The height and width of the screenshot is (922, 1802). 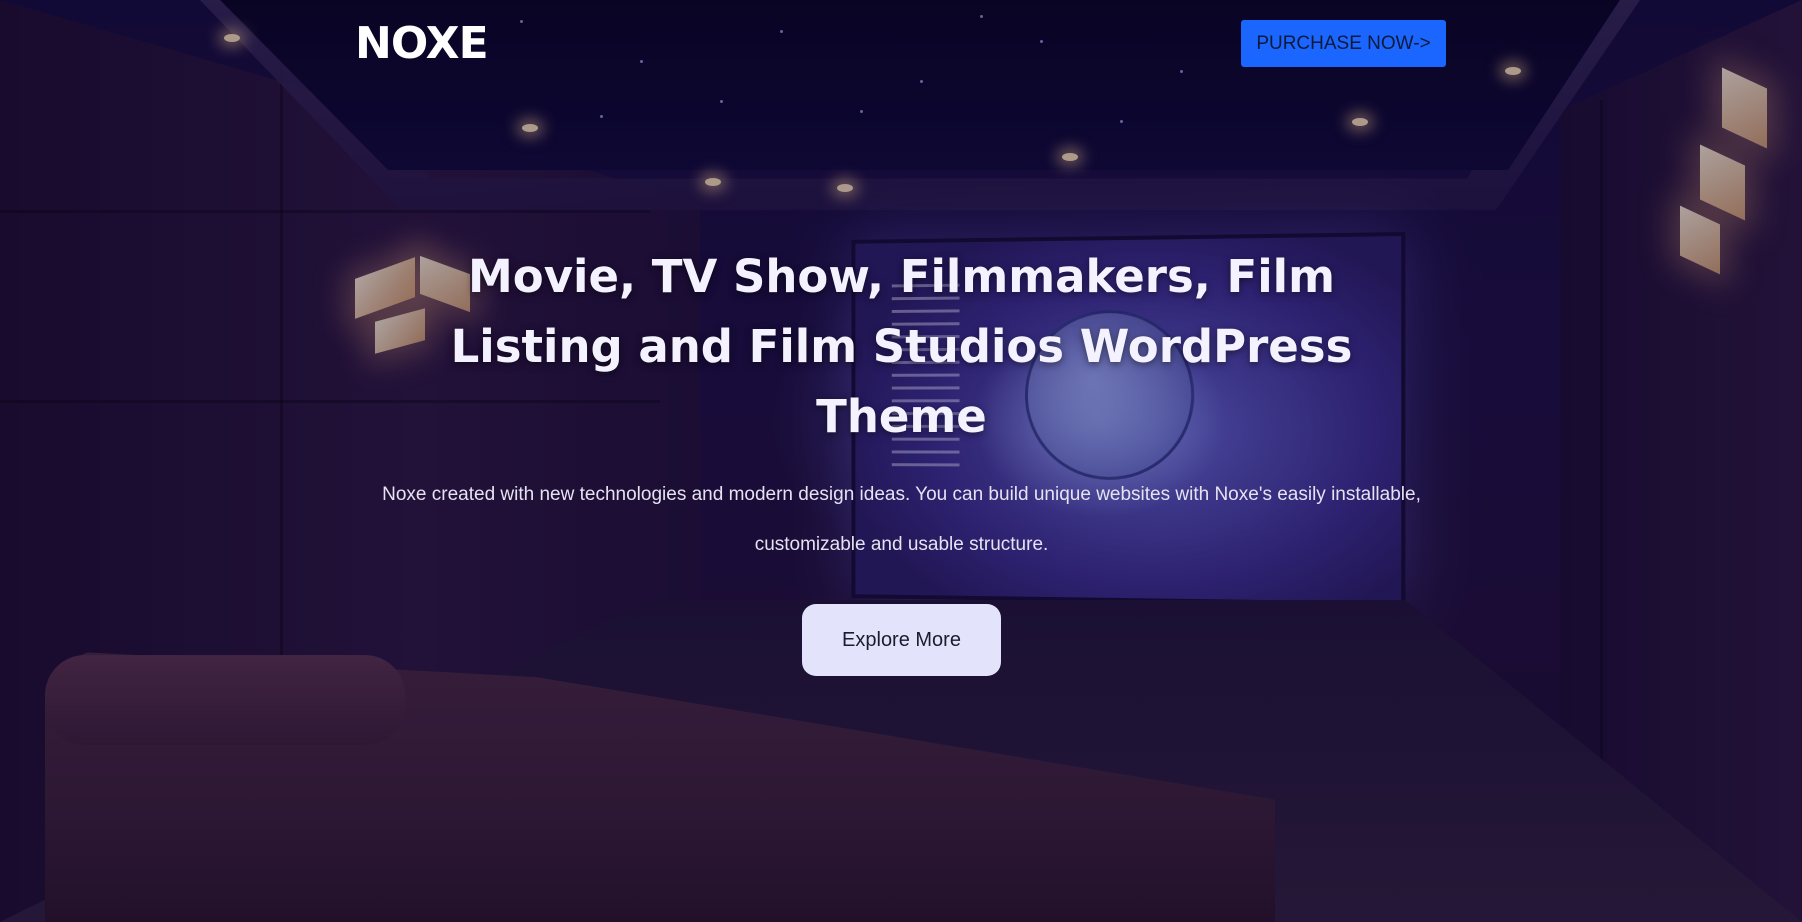 What do you see at coordinates (901, 640) in the screenshot?
I see `explore-more-button: Explore More` at bounding box center [901, 640].